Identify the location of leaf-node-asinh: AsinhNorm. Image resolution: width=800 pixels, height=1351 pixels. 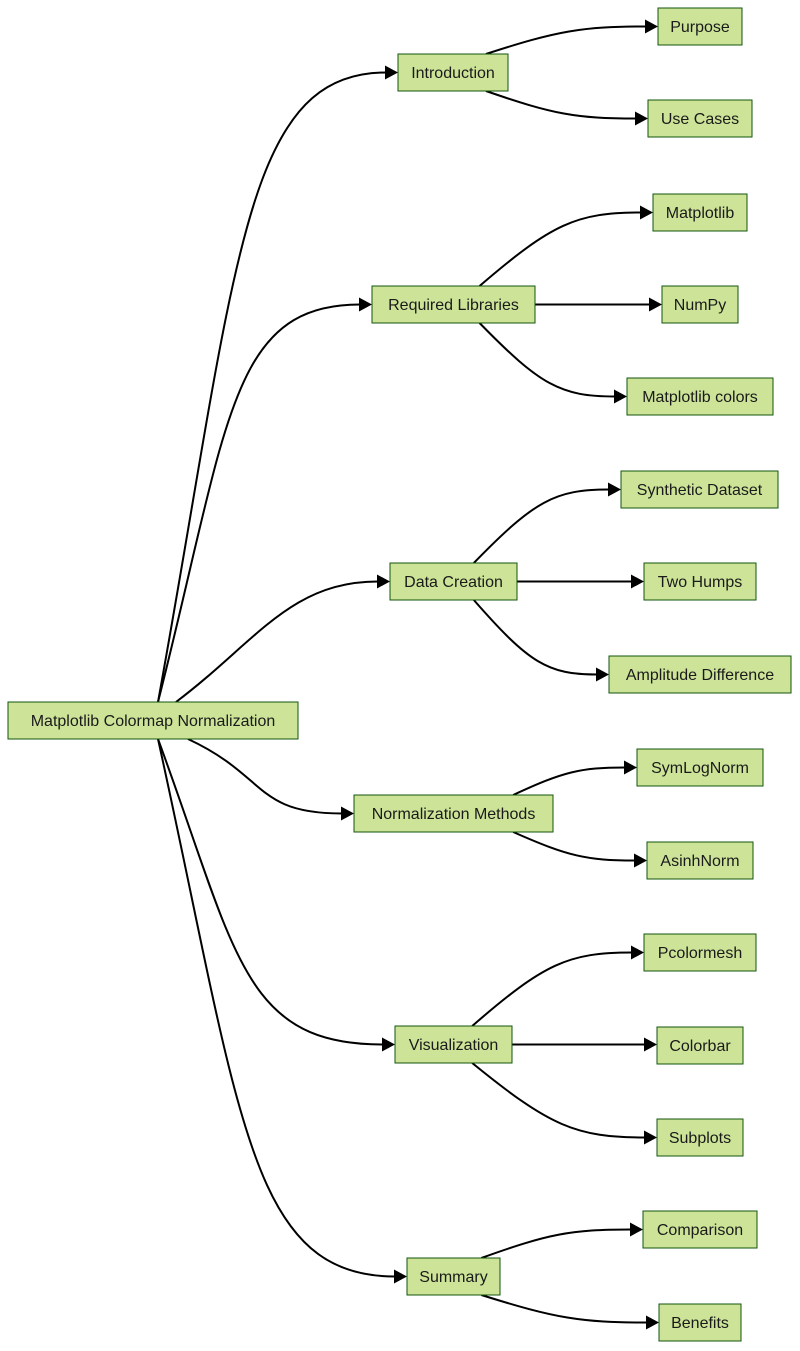
(700, 860).